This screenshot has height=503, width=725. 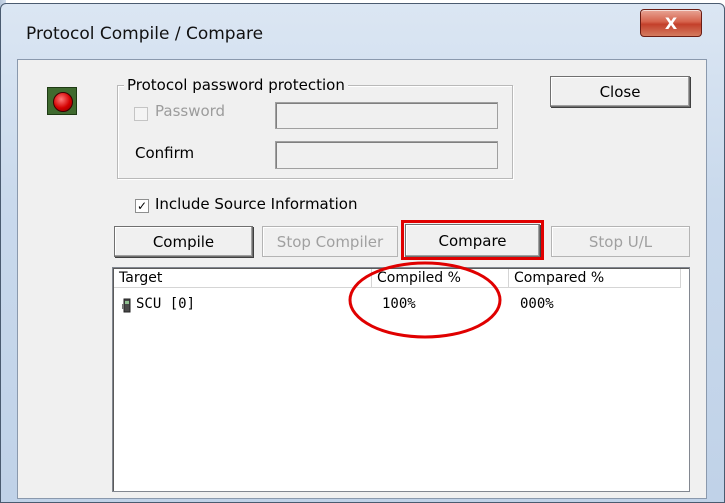 I want to click on compile-button: Compile, so click(x=183, y=241).